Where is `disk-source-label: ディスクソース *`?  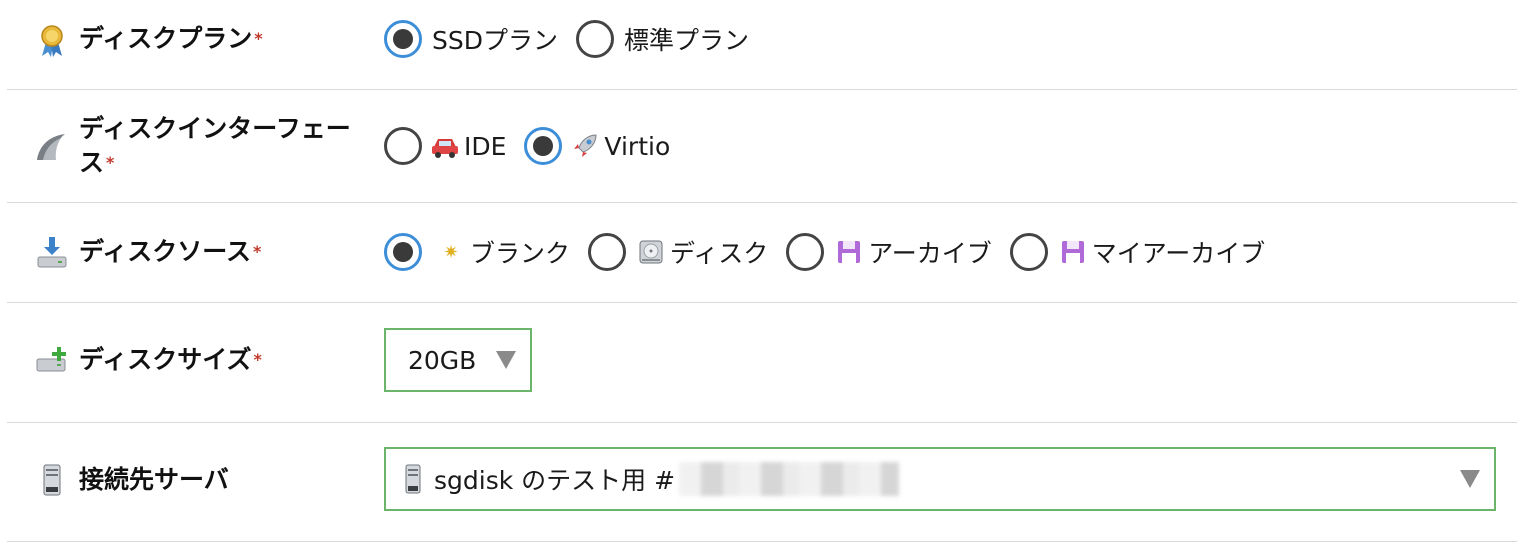 disk-source-label: ディスクソース * is located at coordinates (170, 251).